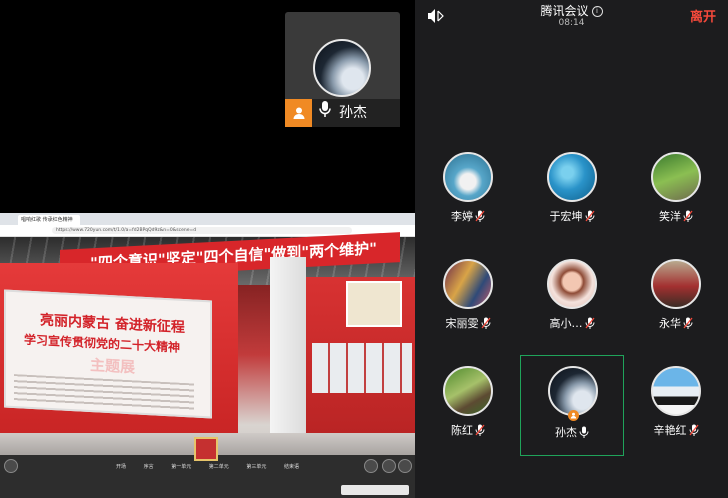 The image size is (728, 498). I want to click on scene-toolbar, so click(375, 490).